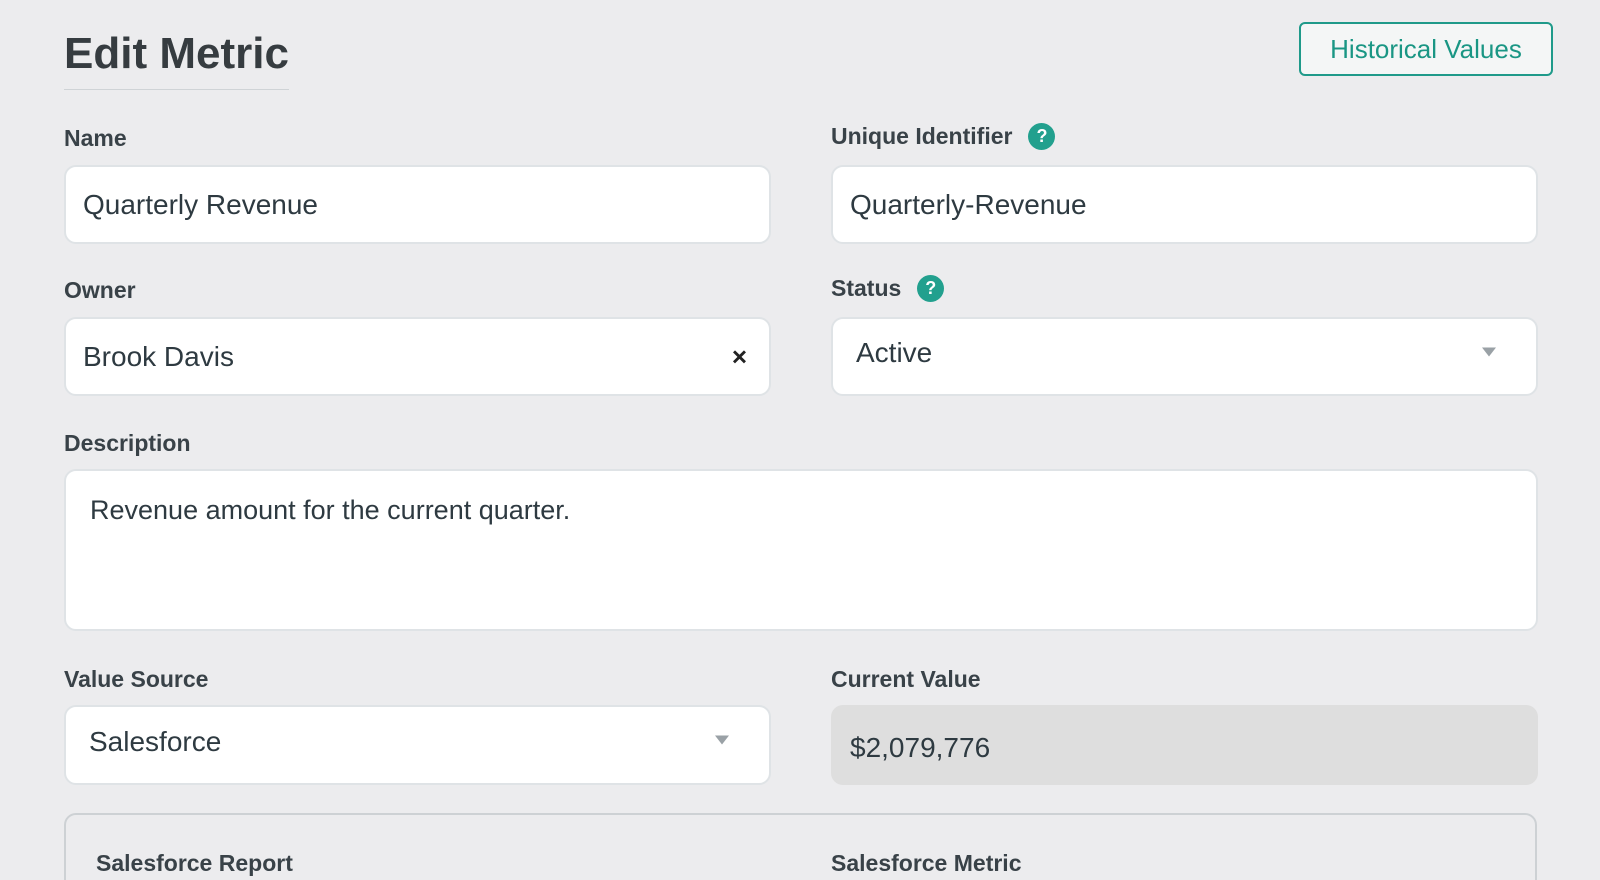 The image size is (1600, 880). I want to click on description-textarea-value: Revenue amount for the current quarter., so click(330, 510).